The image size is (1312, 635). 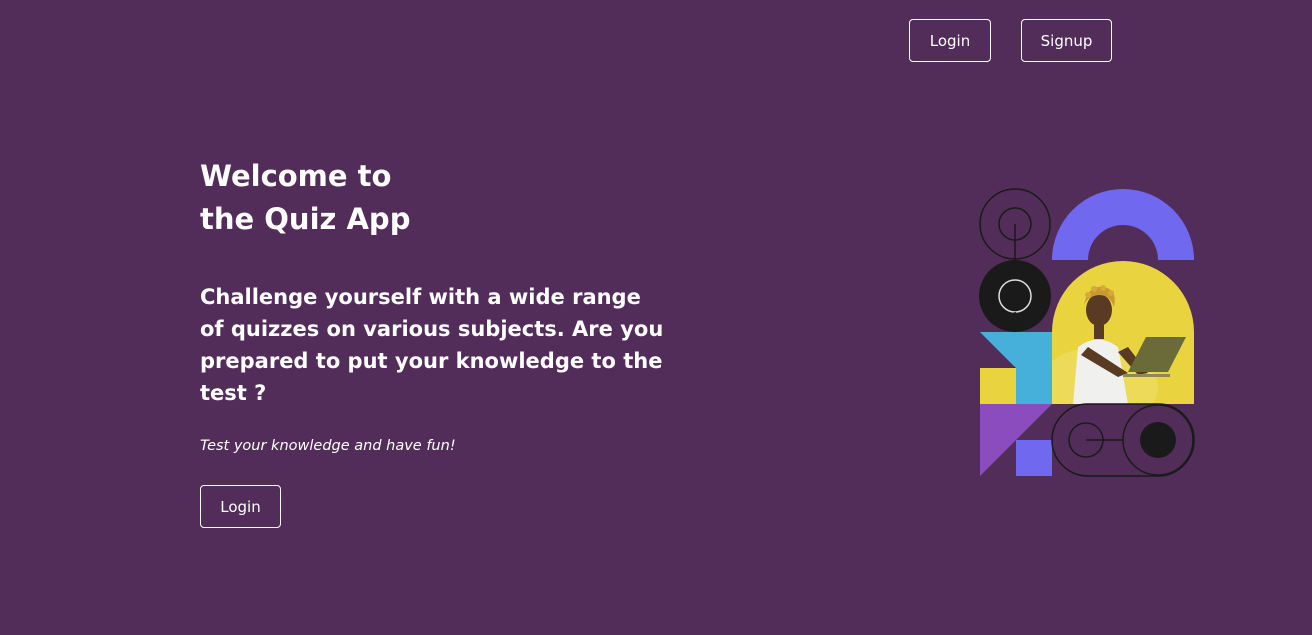 I want to click on hero-title-line2: the Quiz App, so click(x=305, y=219).